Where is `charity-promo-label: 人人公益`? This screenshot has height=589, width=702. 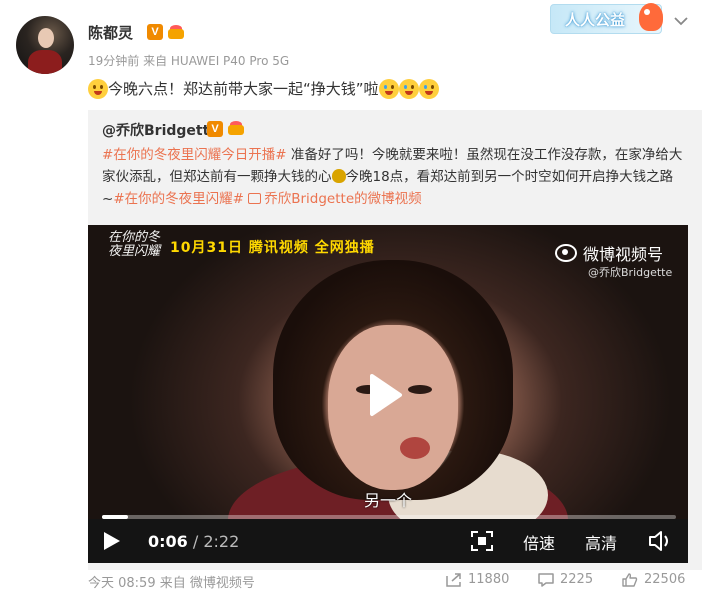
charity-promo-label: 人人公益 is located at coordinates (595, 20).